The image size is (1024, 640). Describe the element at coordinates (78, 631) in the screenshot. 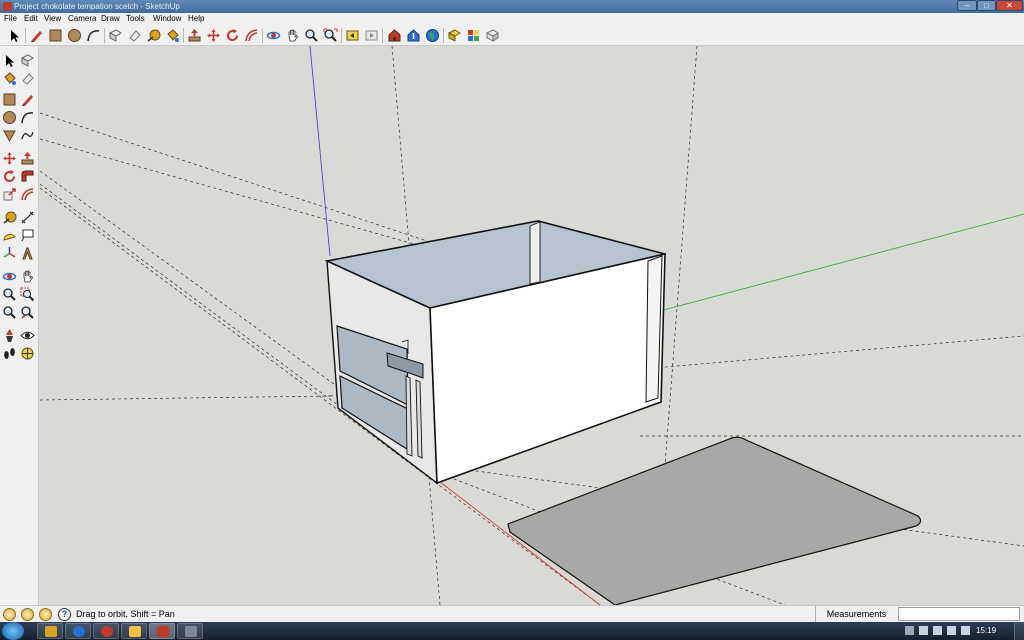

I see `taskbar-internet-explorer` at that location.